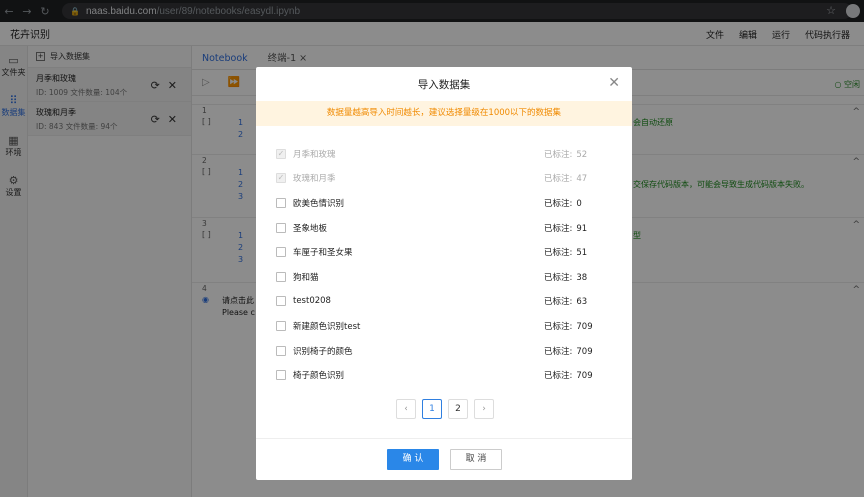 This screenshot has width=864, height=497. I want to click on dataset-option: test0208 已标注: 63, so click(446, 301).